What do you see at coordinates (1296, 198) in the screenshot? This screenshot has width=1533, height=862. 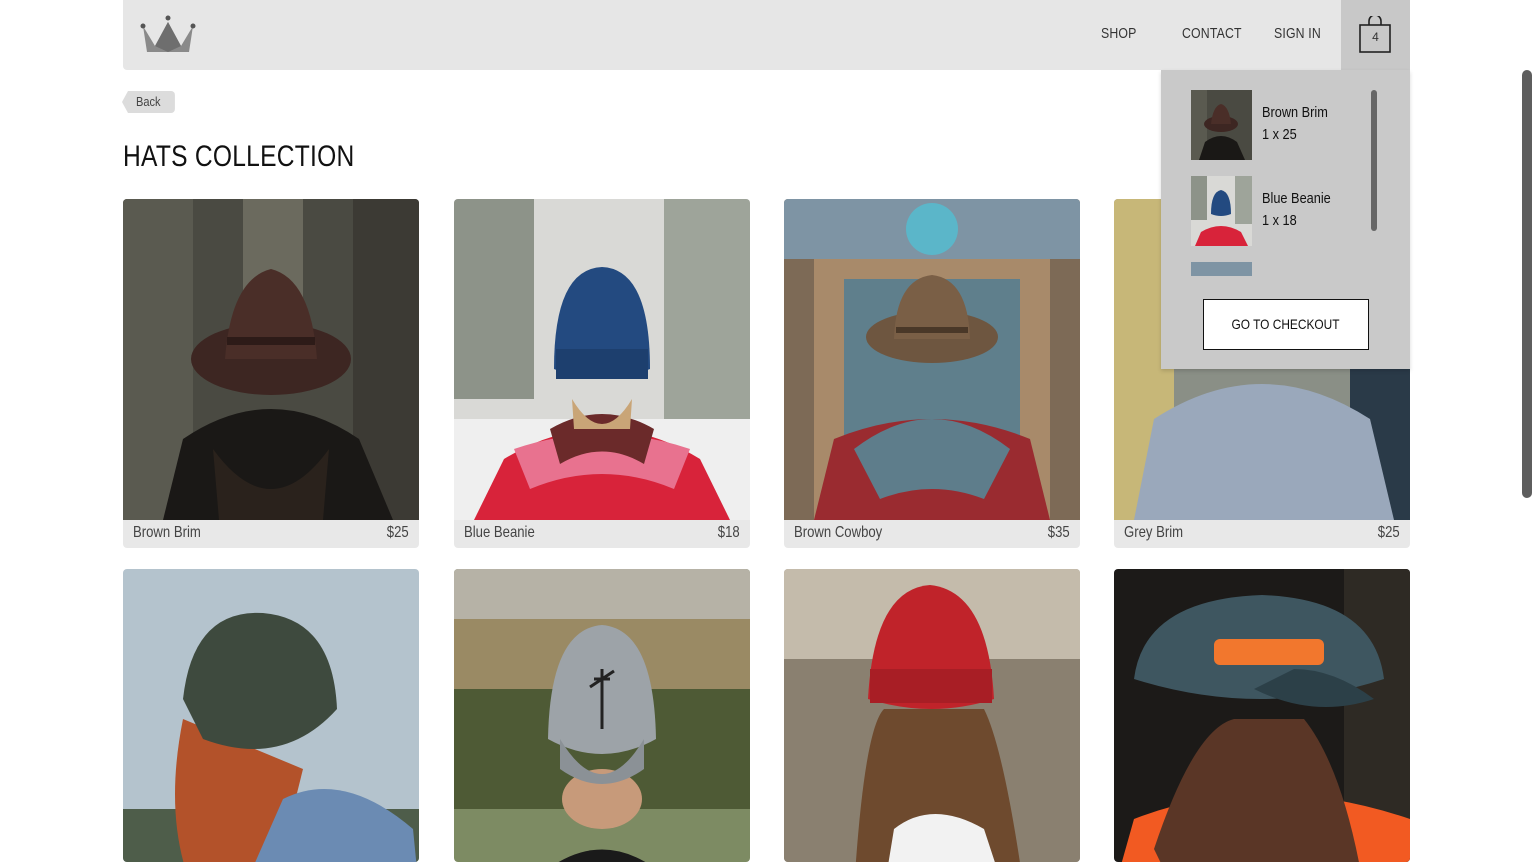 I see `cart-item-name: Blue Beanie` at bounding box center [1296, 198].